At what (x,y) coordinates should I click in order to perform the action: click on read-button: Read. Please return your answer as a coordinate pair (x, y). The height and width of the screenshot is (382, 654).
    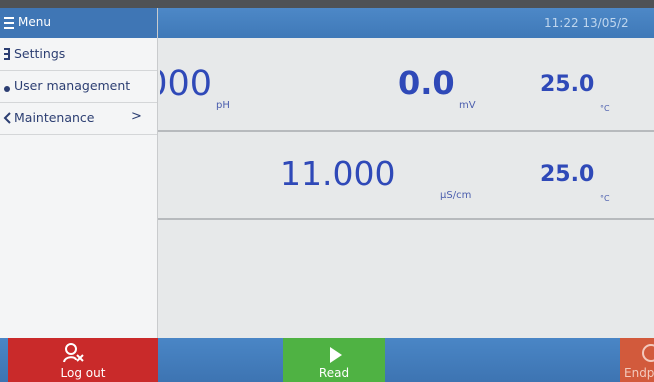
    Looking at the image, I should click on (334, 360).